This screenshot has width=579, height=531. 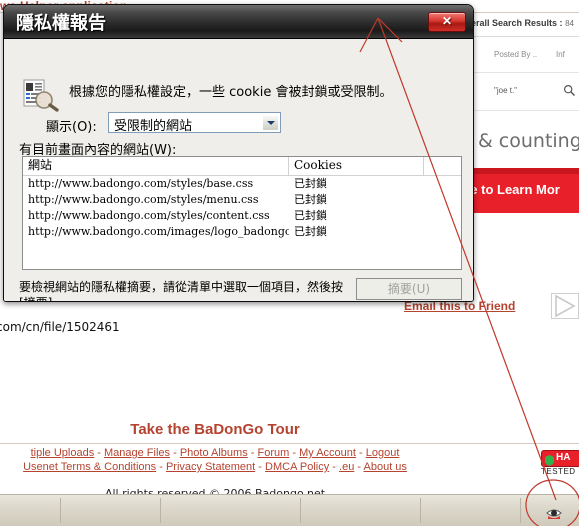 I want to click on cell-site: http://www.badongo.com/styles/menu.css, so click(x=143, y=199).